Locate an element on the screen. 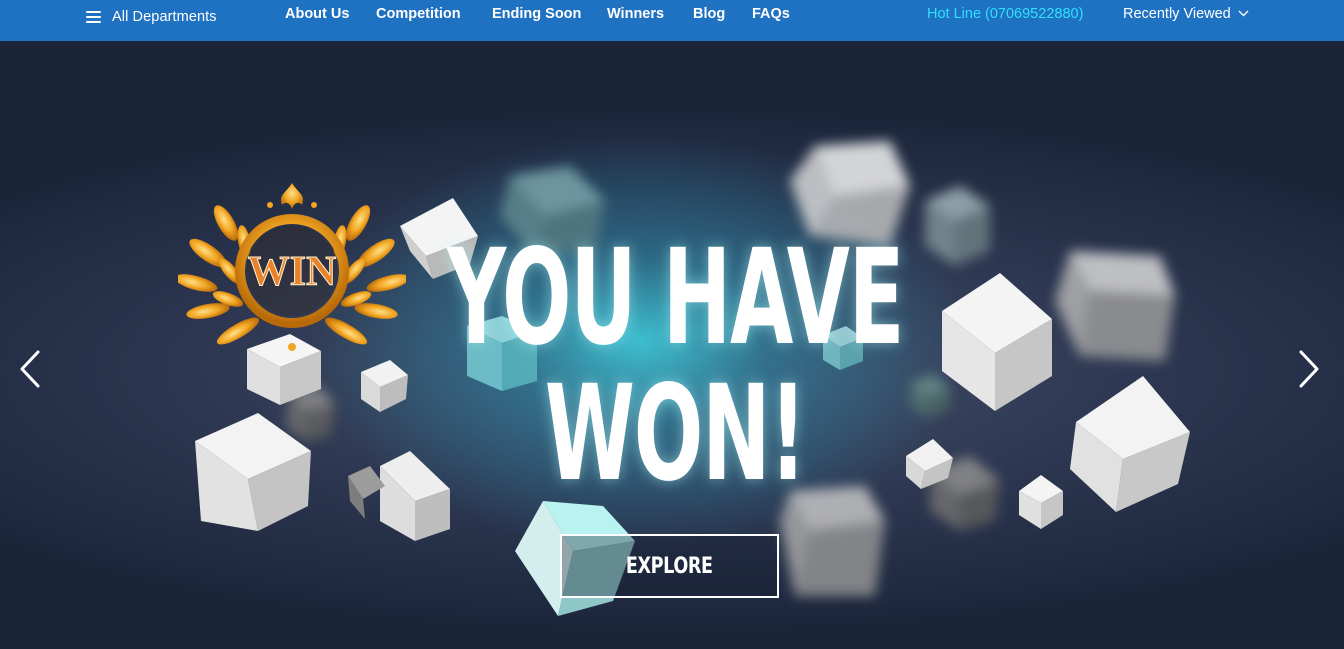 The height and width of the screenshot is (649, 1344). explore-button: EXPLORE is located at coordinates (669, 566).